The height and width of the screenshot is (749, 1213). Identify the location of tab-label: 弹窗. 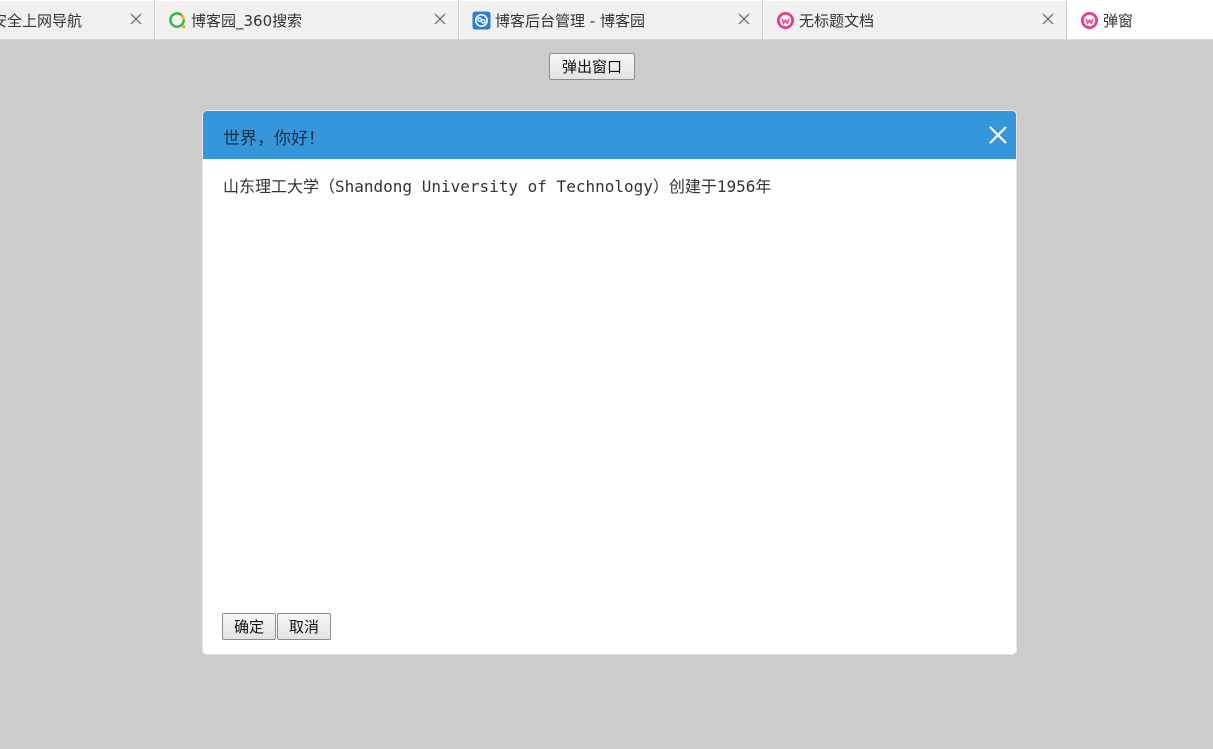
(1118, 20).